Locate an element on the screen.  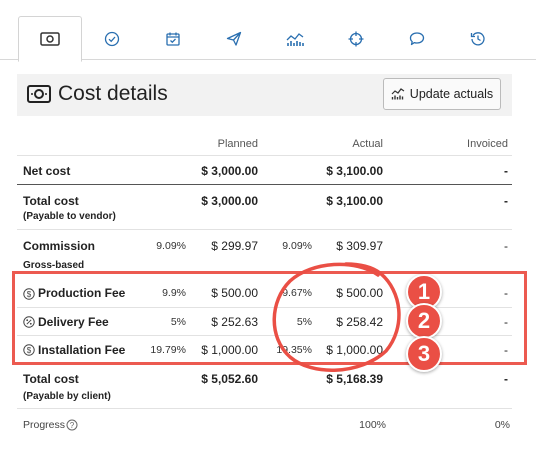
progress-invoiced: 0% is located at coordinates (502, 425).